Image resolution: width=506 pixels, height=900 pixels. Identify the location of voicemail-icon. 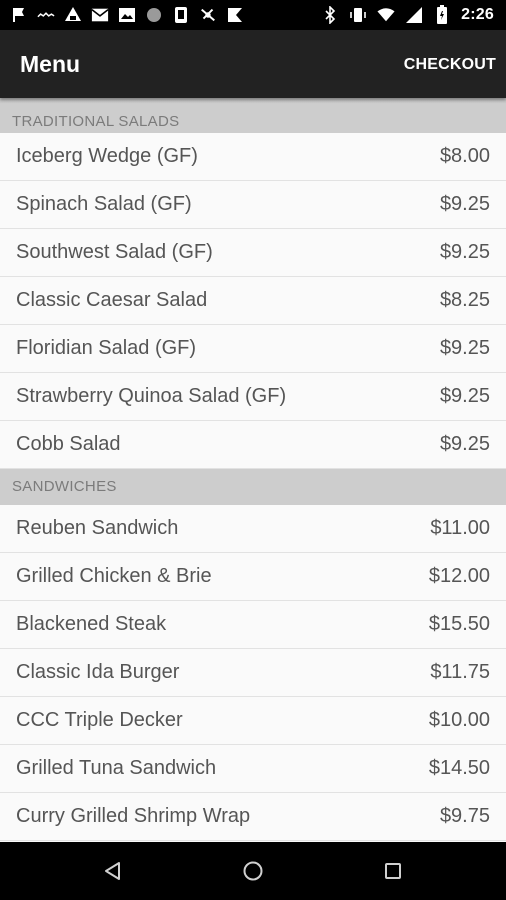
(46, 15).